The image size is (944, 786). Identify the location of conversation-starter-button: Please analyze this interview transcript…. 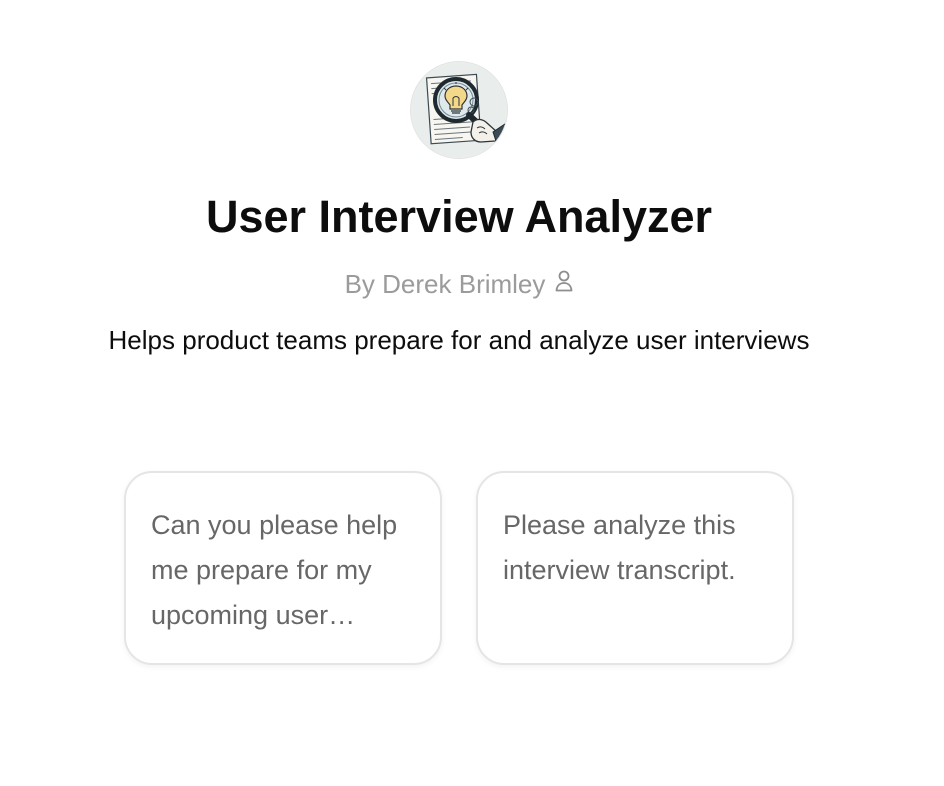
(635, 568).